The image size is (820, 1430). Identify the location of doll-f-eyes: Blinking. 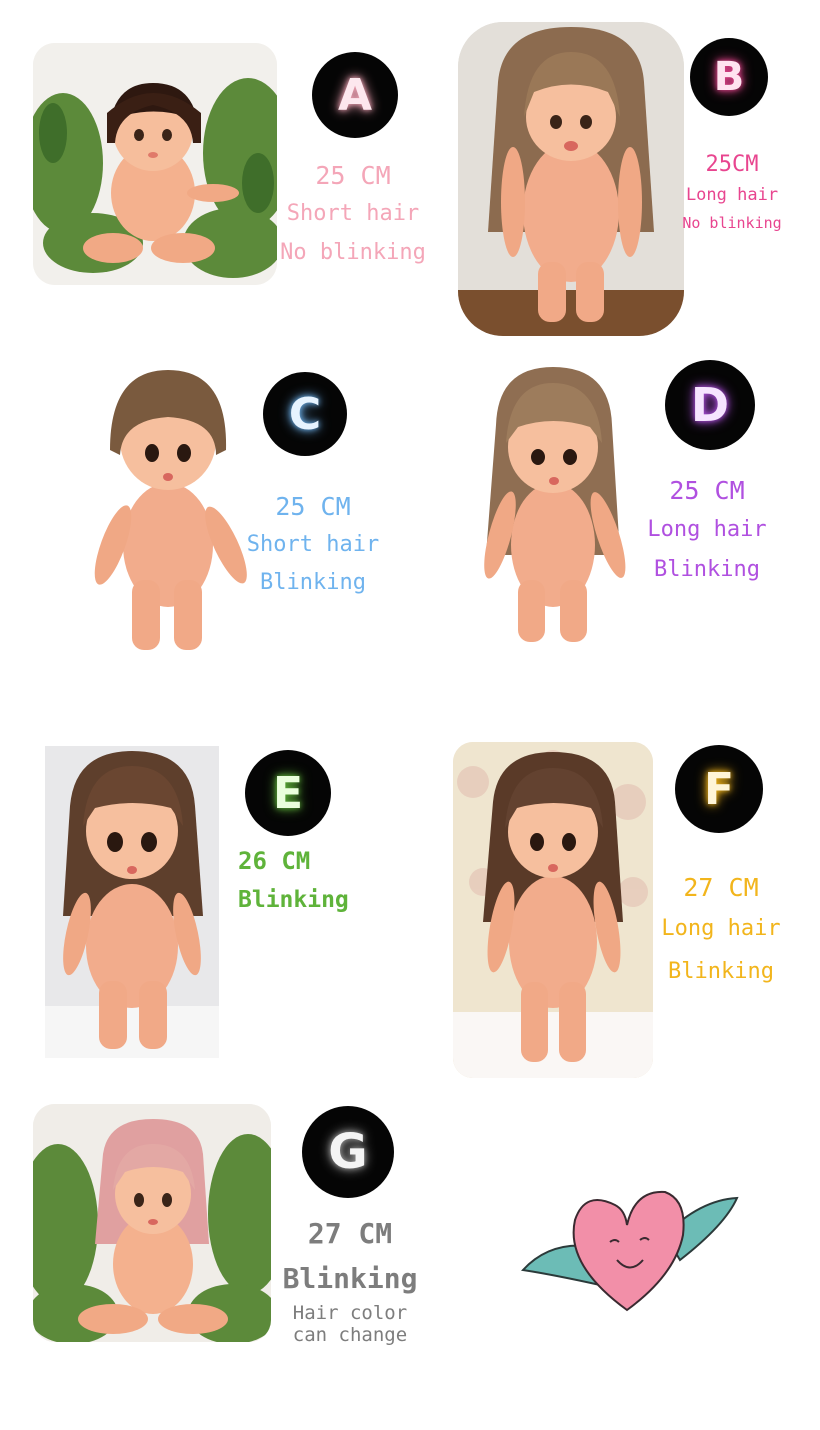
(721, 971).